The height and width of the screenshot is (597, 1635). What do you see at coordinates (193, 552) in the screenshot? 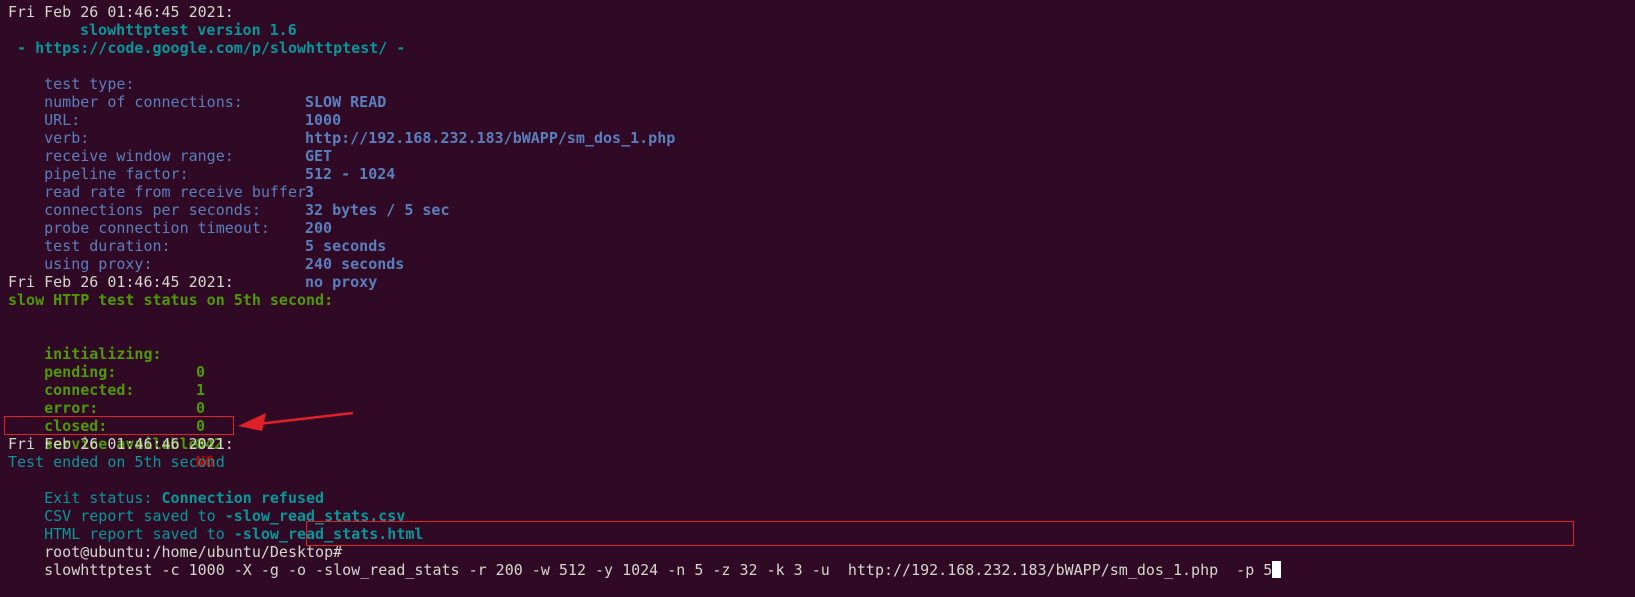
I see `shell-prompt: root@ubuntu:/home/ubuntu/Desktop#` at bounding box center [193, 552].